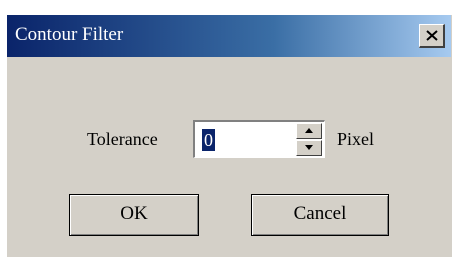  Describe the element at coordinates (122, 139) in the screenshot. I see `tolerance-label: Tolerance` at that location.